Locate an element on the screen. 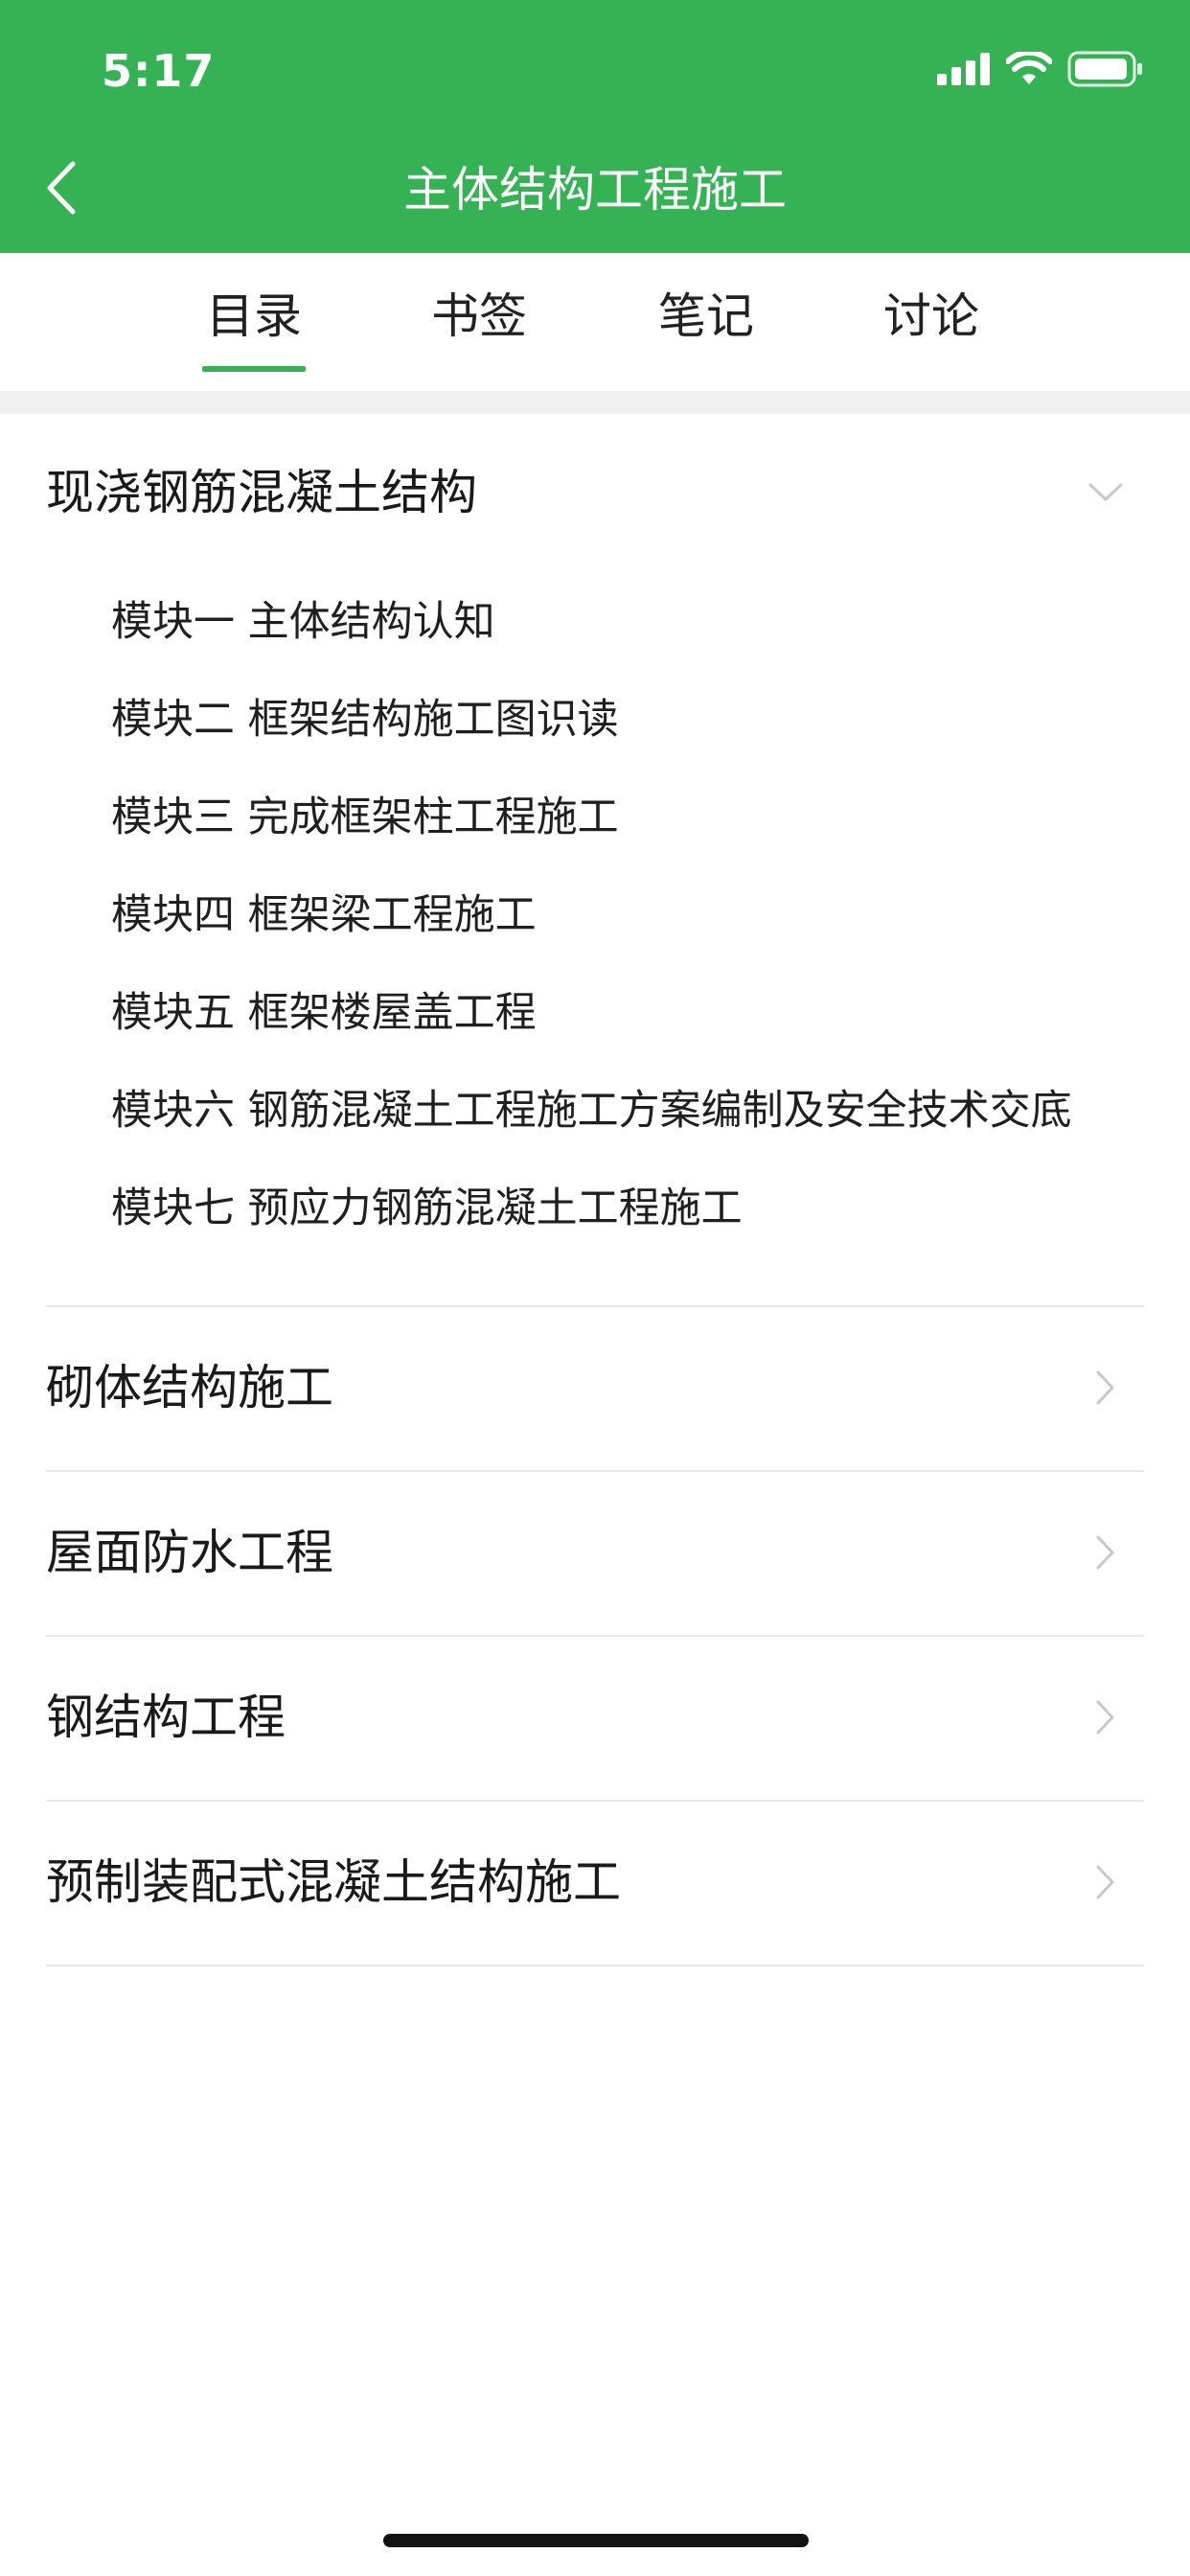 This screenshot has height=2576, width=1190. section-title: 预制装配式混凝土结构施工 is located at coordinates (334, 1882).